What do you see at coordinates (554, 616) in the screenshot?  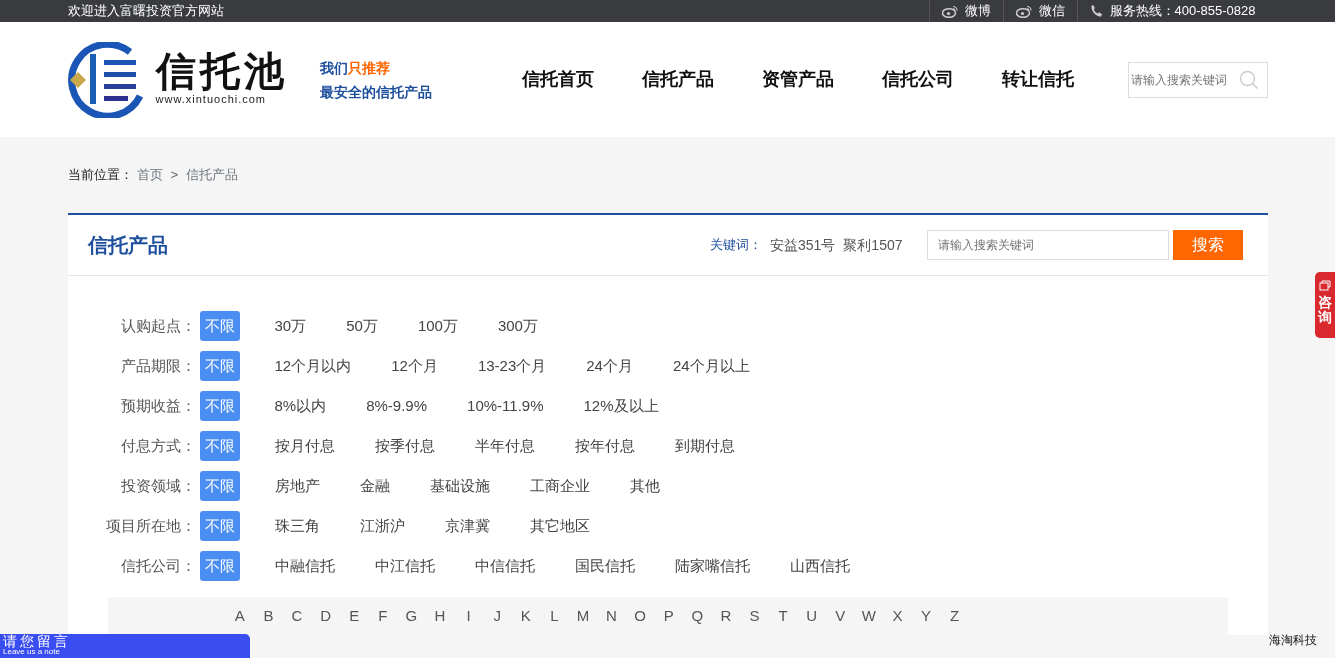 I see `letter-link: L` at bounding box center [554, 616].